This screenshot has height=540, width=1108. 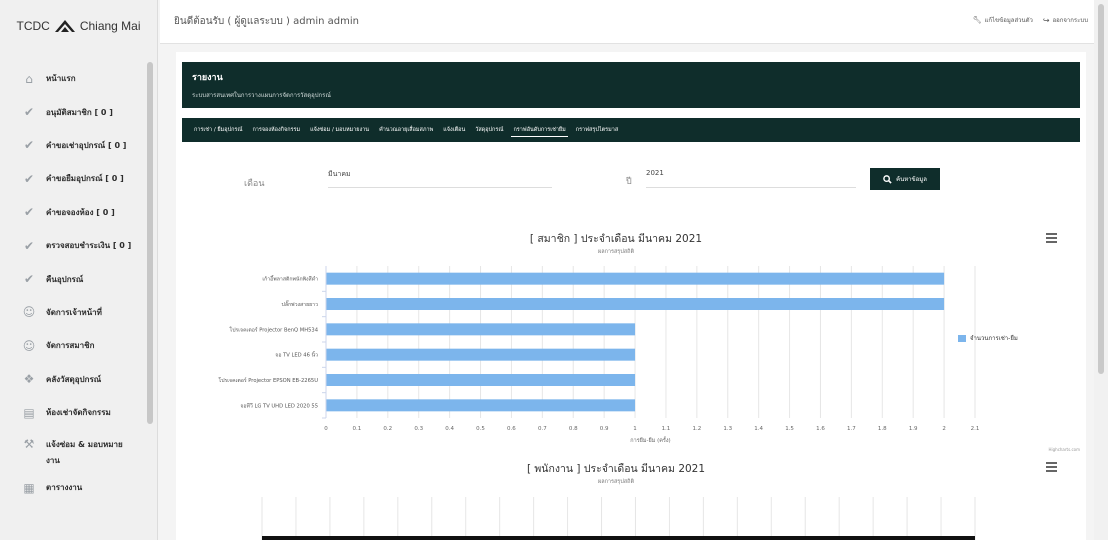 What do you see at coordinates (1070, 20) in the screenshot?
I see `logout-label: ออกจากระบบ` at bounding box center [1070, 20].